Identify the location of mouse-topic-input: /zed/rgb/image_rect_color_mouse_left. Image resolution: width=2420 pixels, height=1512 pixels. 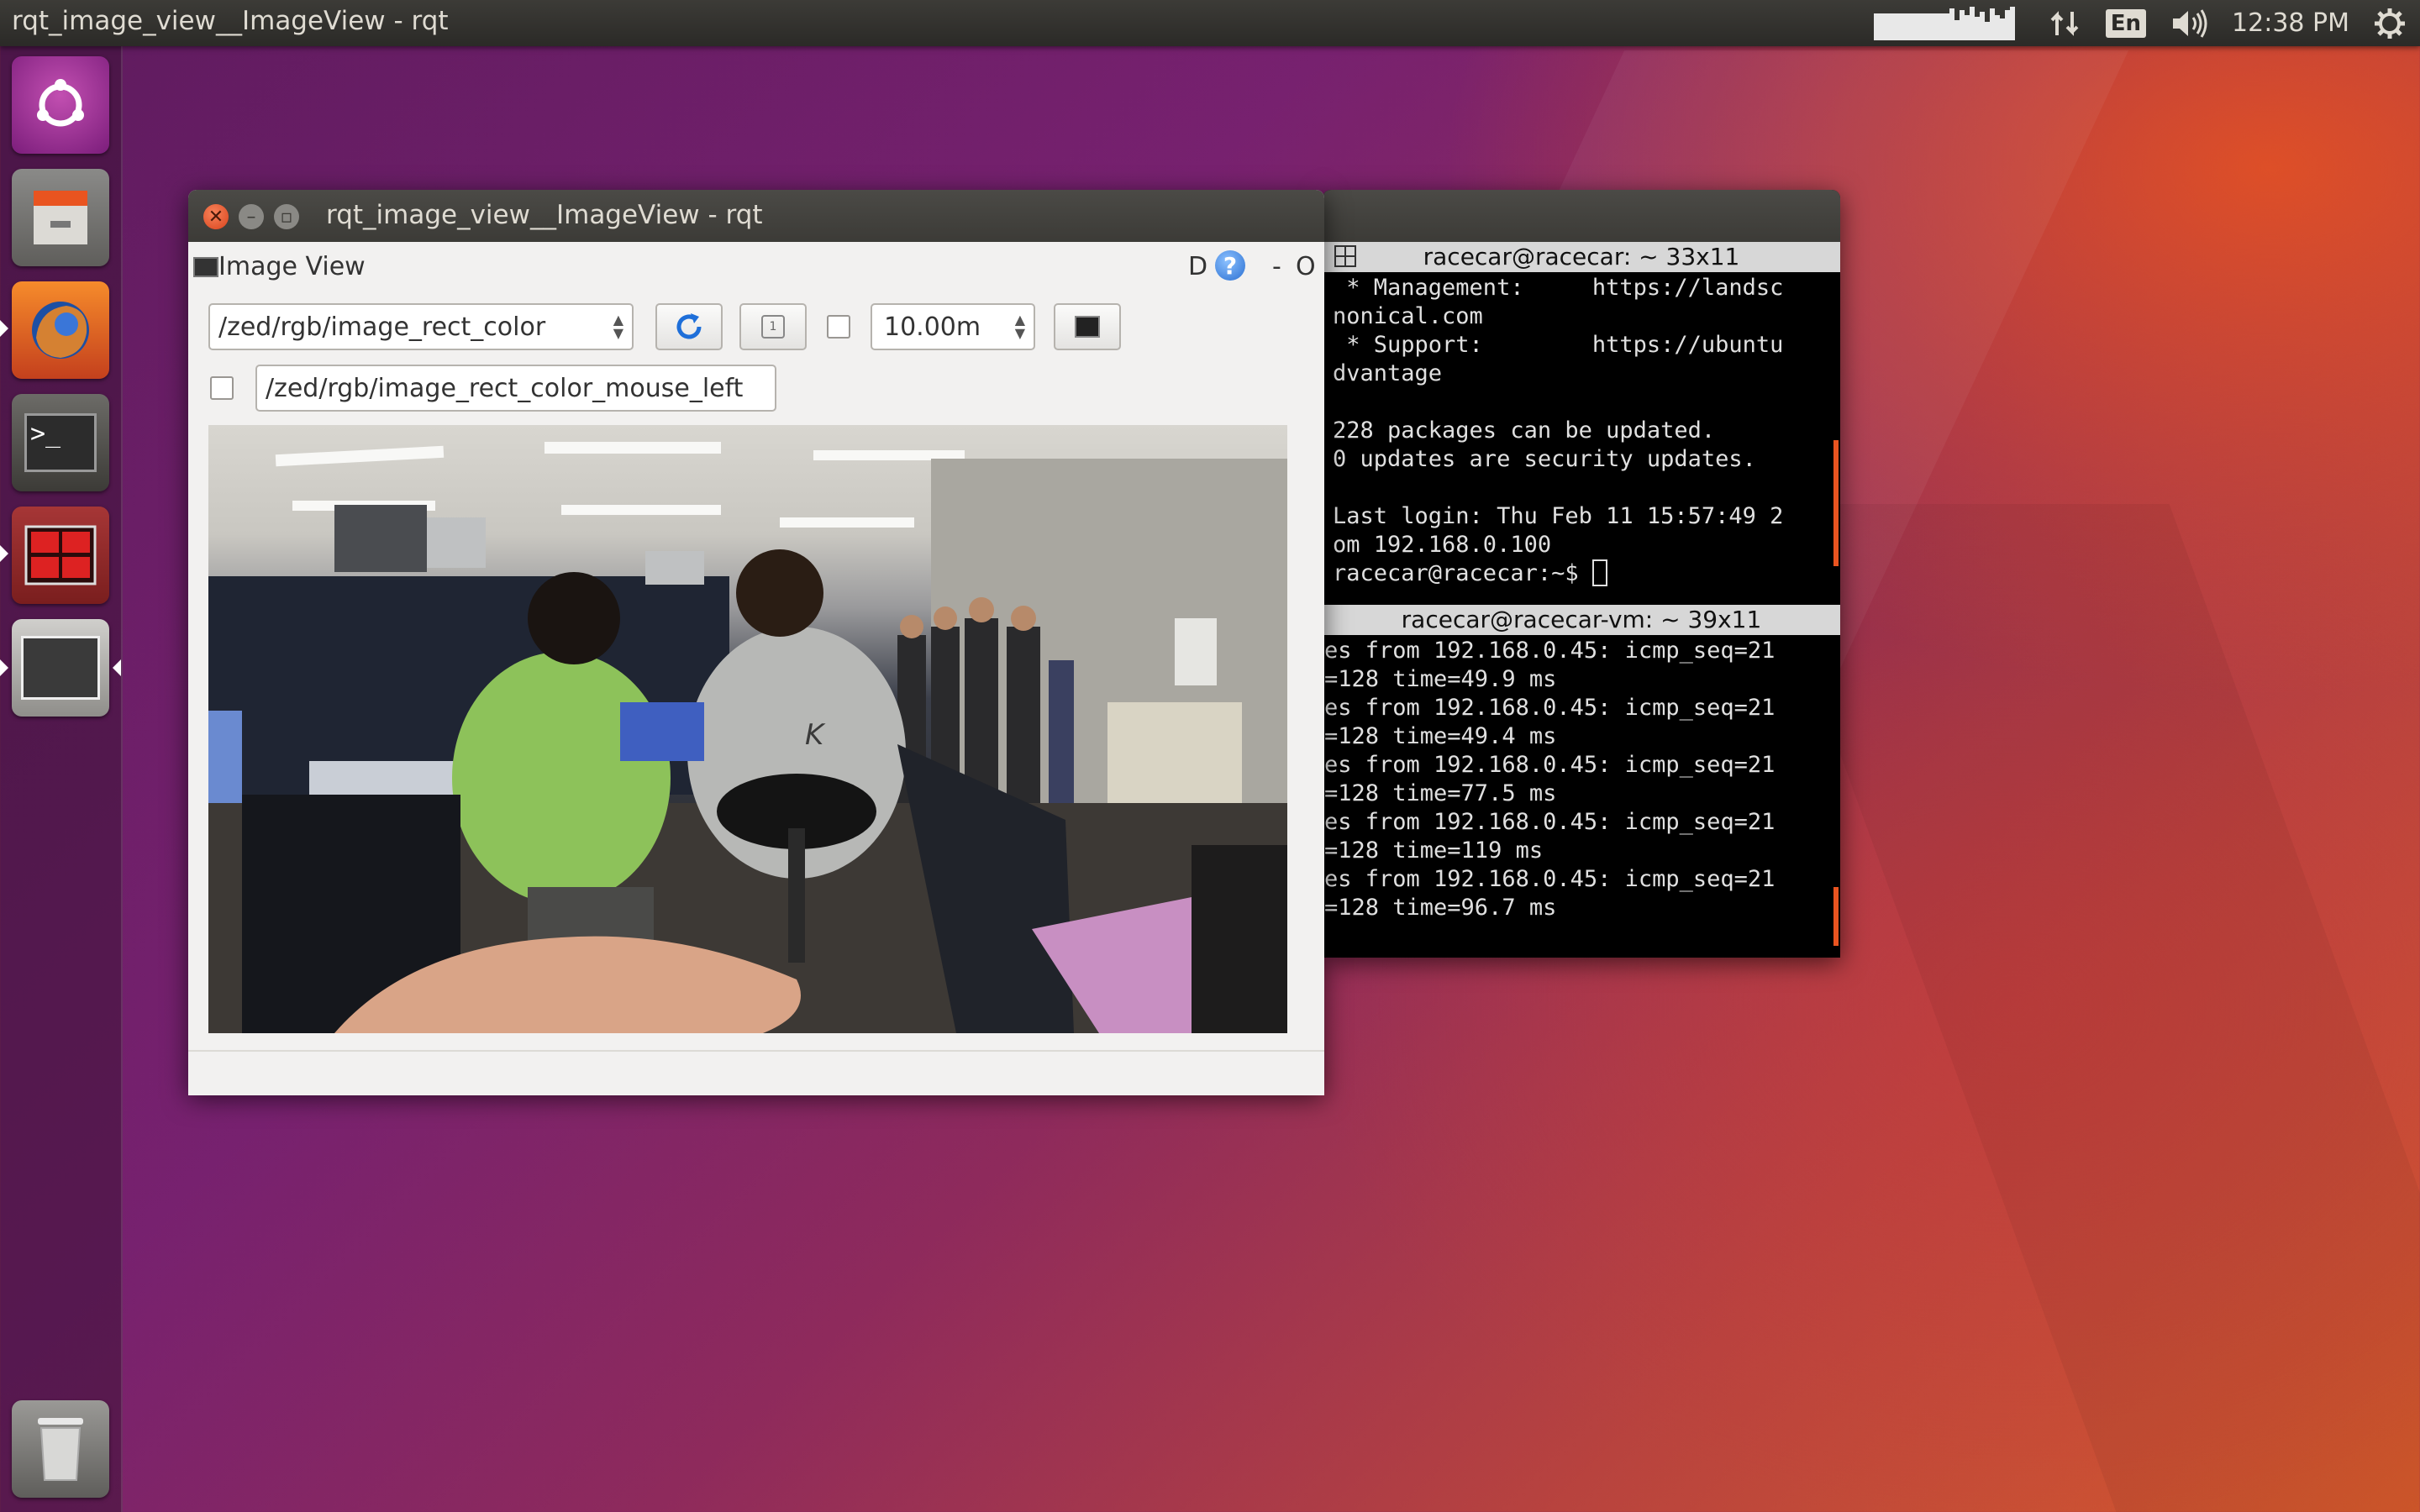
(515, 388).